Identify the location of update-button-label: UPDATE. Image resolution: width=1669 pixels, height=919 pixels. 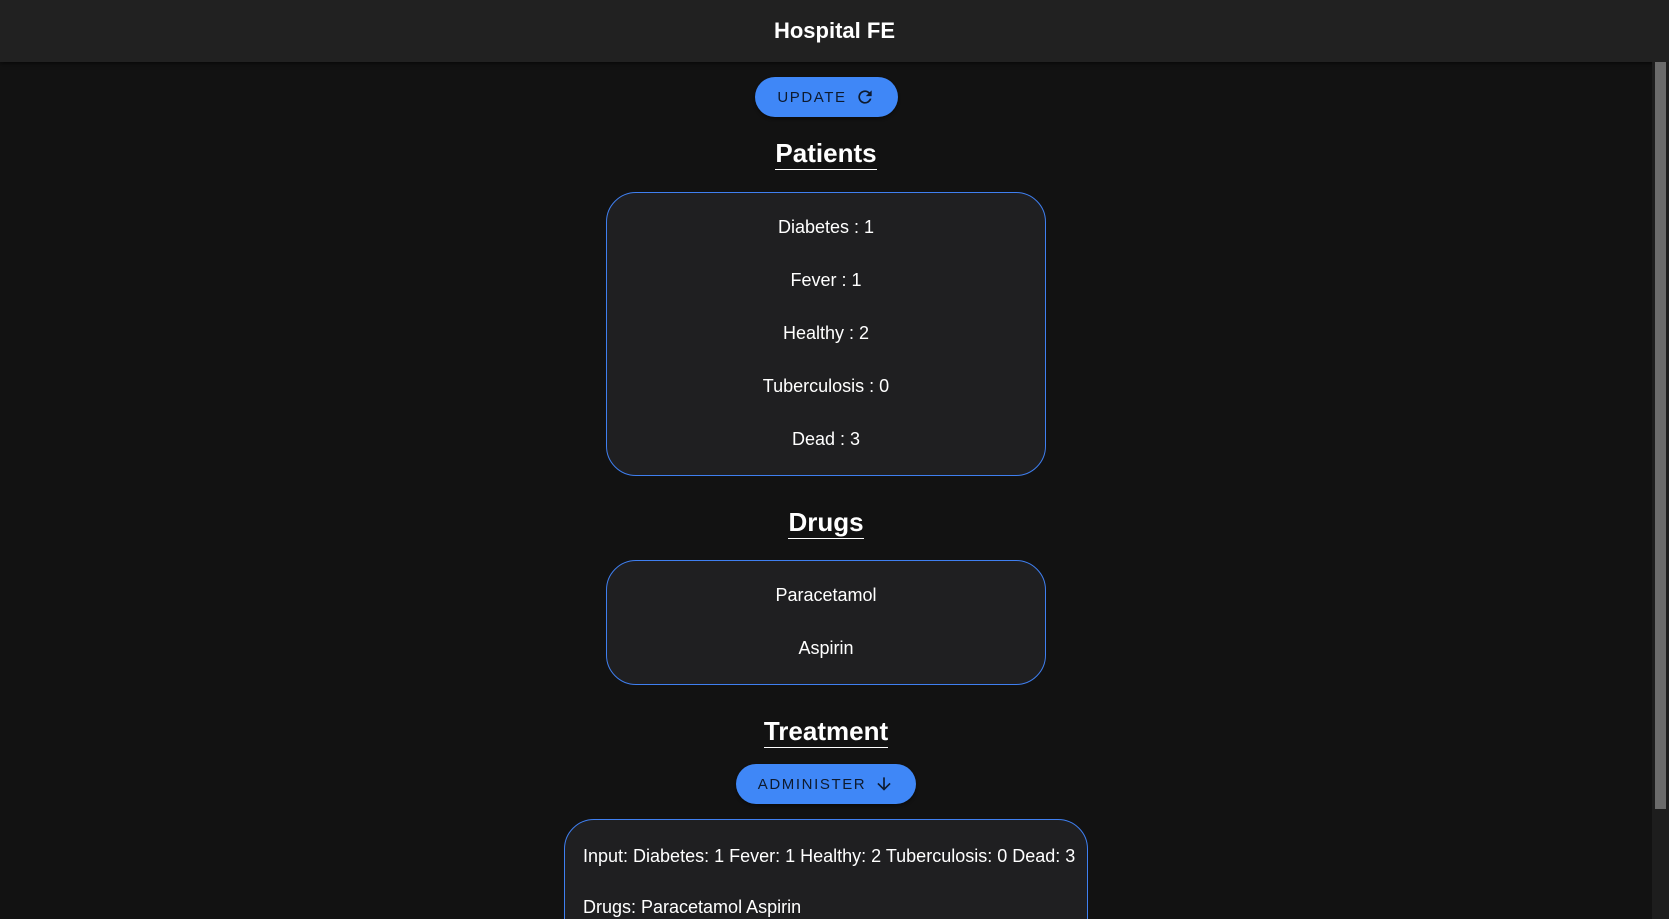
(812, 97).